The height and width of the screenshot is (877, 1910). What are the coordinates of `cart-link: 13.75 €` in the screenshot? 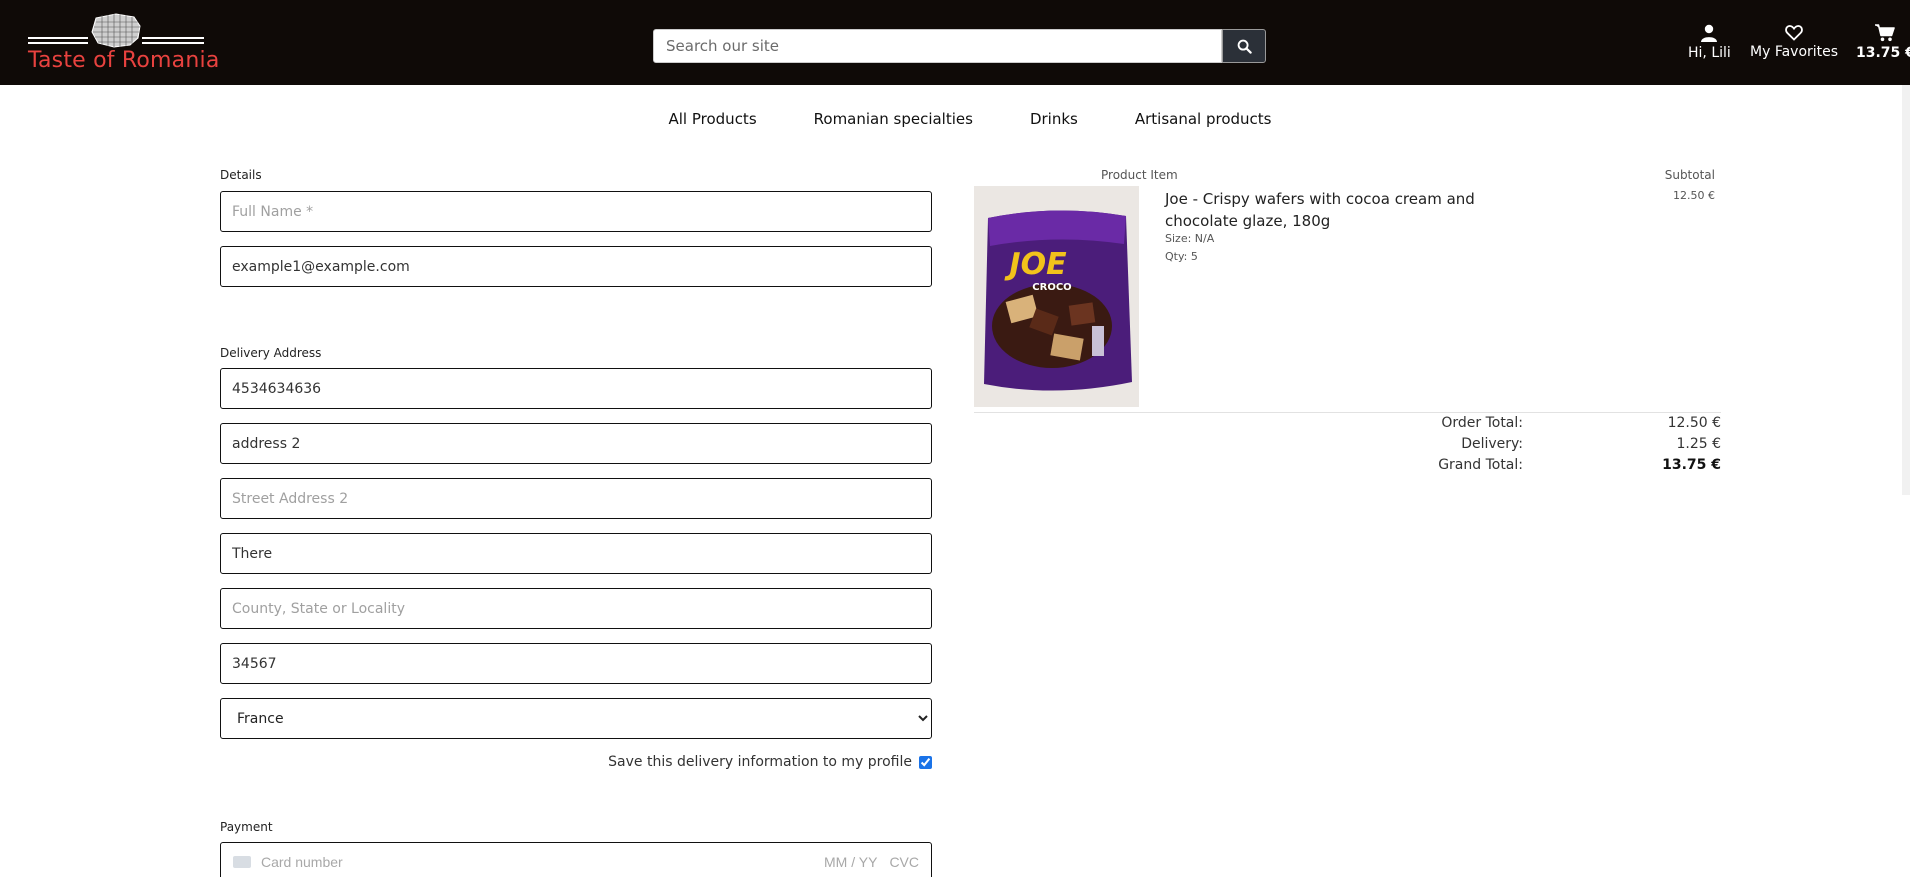 It's located at (1883, 42).